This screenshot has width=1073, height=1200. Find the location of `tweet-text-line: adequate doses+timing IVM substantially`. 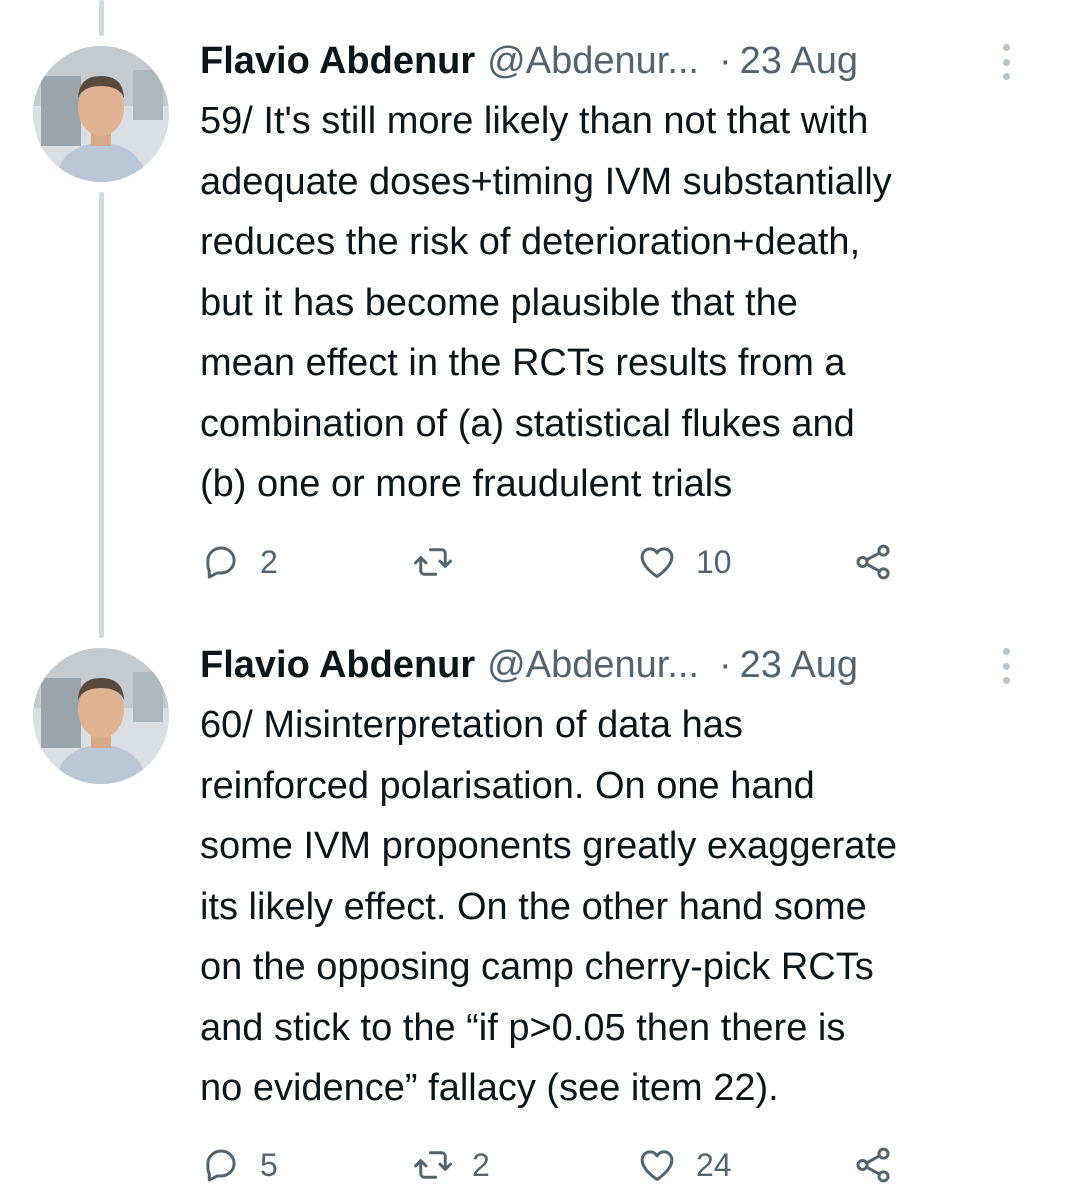

tweet-text-line: adequate doses+timing IVM substantially is located at coordinates (546, 181).